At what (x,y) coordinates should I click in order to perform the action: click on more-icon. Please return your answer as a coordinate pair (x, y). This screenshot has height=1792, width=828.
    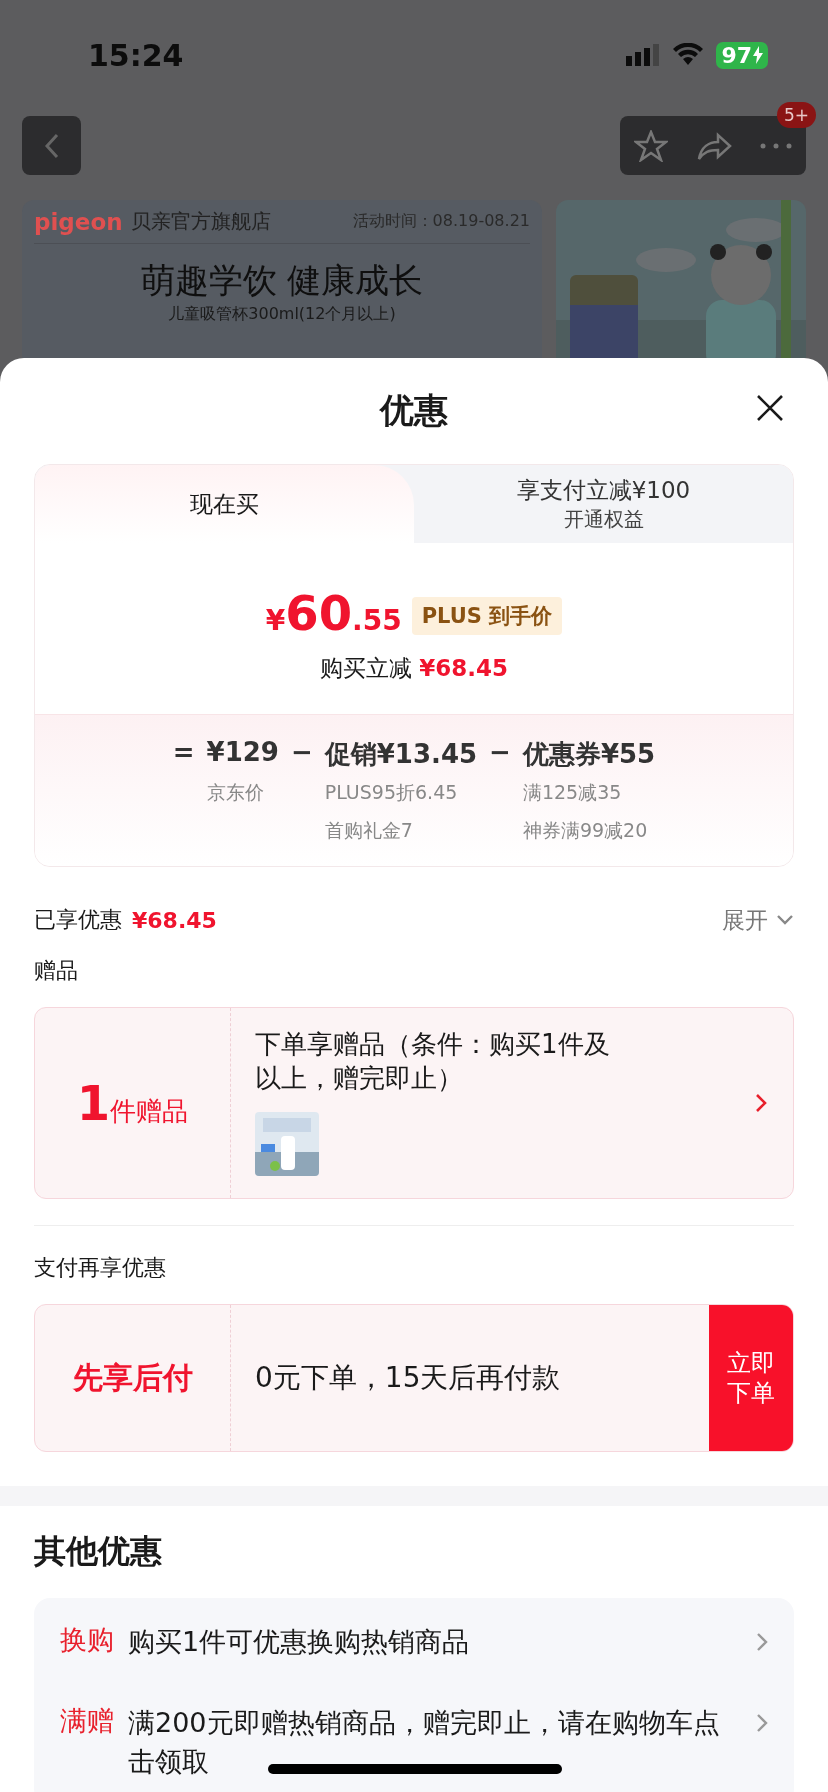
    Looking at the image, I should click on (776, 145).